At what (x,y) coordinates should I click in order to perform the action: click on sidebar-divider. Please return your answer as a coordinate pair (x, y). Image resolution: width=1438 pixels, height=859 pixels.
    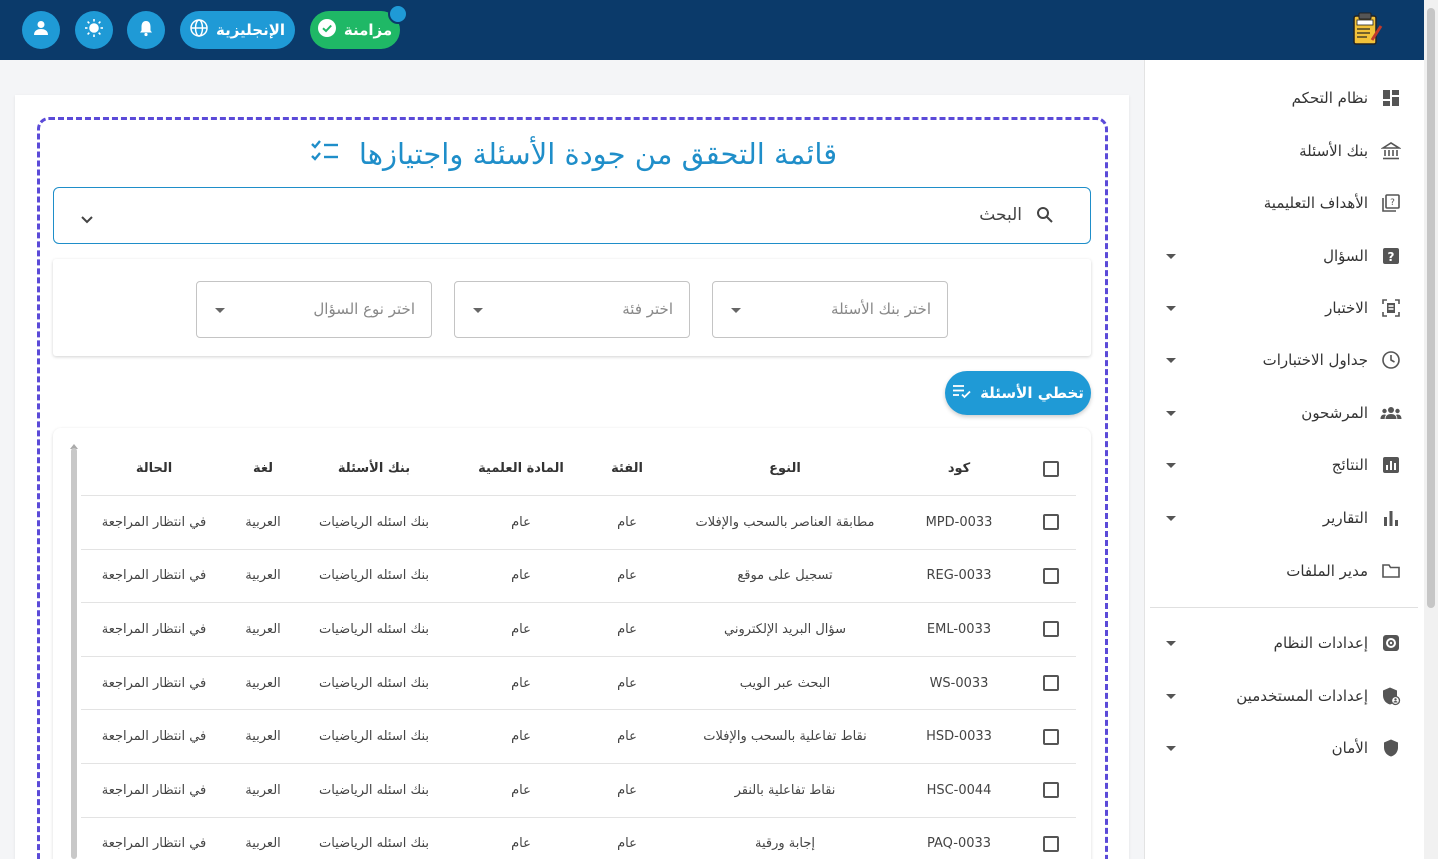
    Looking at the image, I should click on (1284, 607).